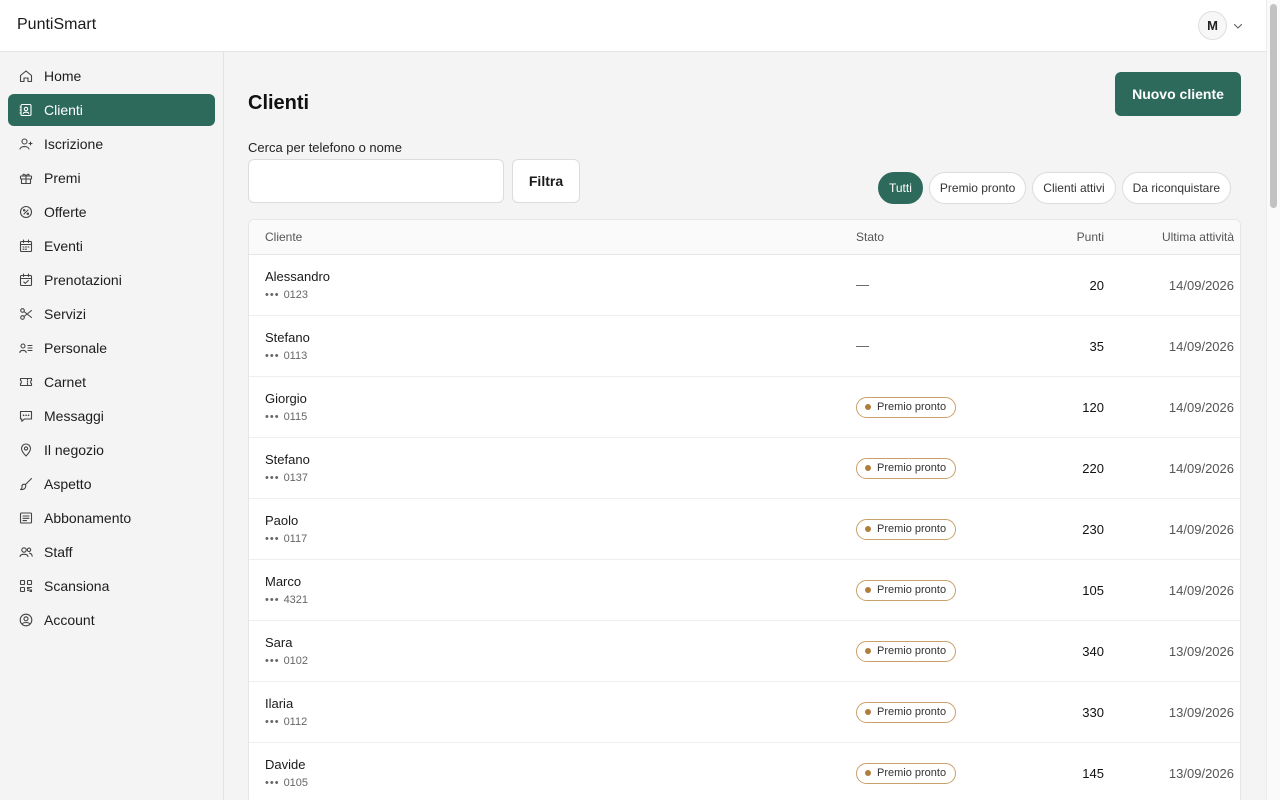 The width and height of the screenshot is (1280, 800). What do you see at coordinates (26, 416) in the screenshot?
I see `message-icon` at bounding box center [26, 416].